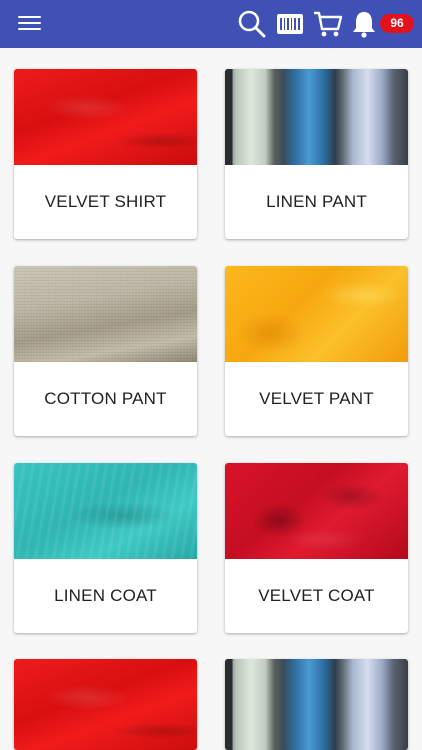 The height and width of the screenshot is (750, 422). What do you see at coordinates (105, 201) in the screenshot?
I see `product-label: VELVET SHIRT` at bounding box center [105, 201].